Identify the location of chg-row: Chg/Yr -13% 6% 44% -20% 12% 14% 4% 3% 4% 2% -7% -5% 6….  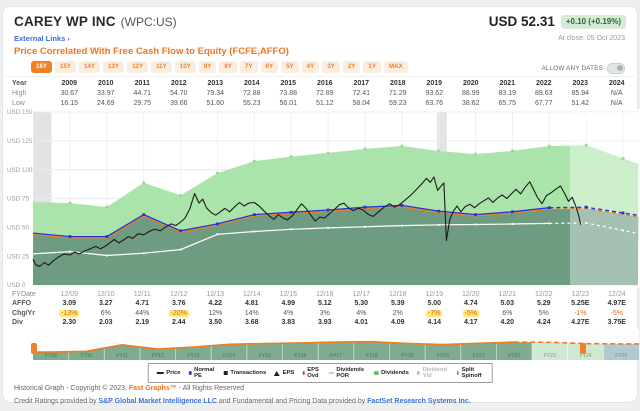
(319, 313).